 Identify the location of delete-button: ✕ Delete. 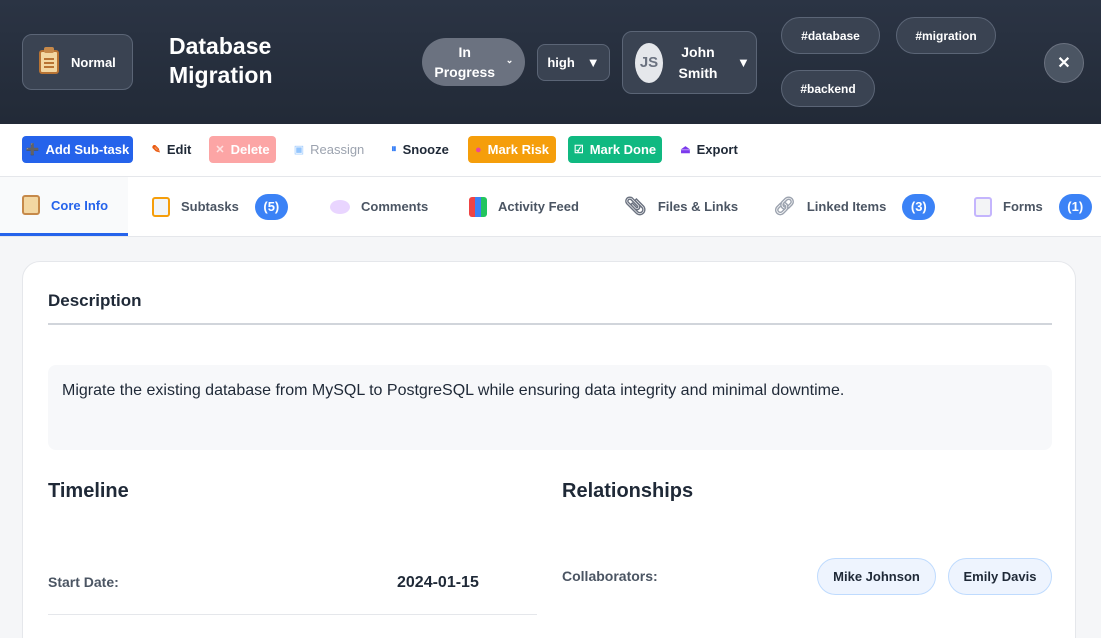
(242, 149).